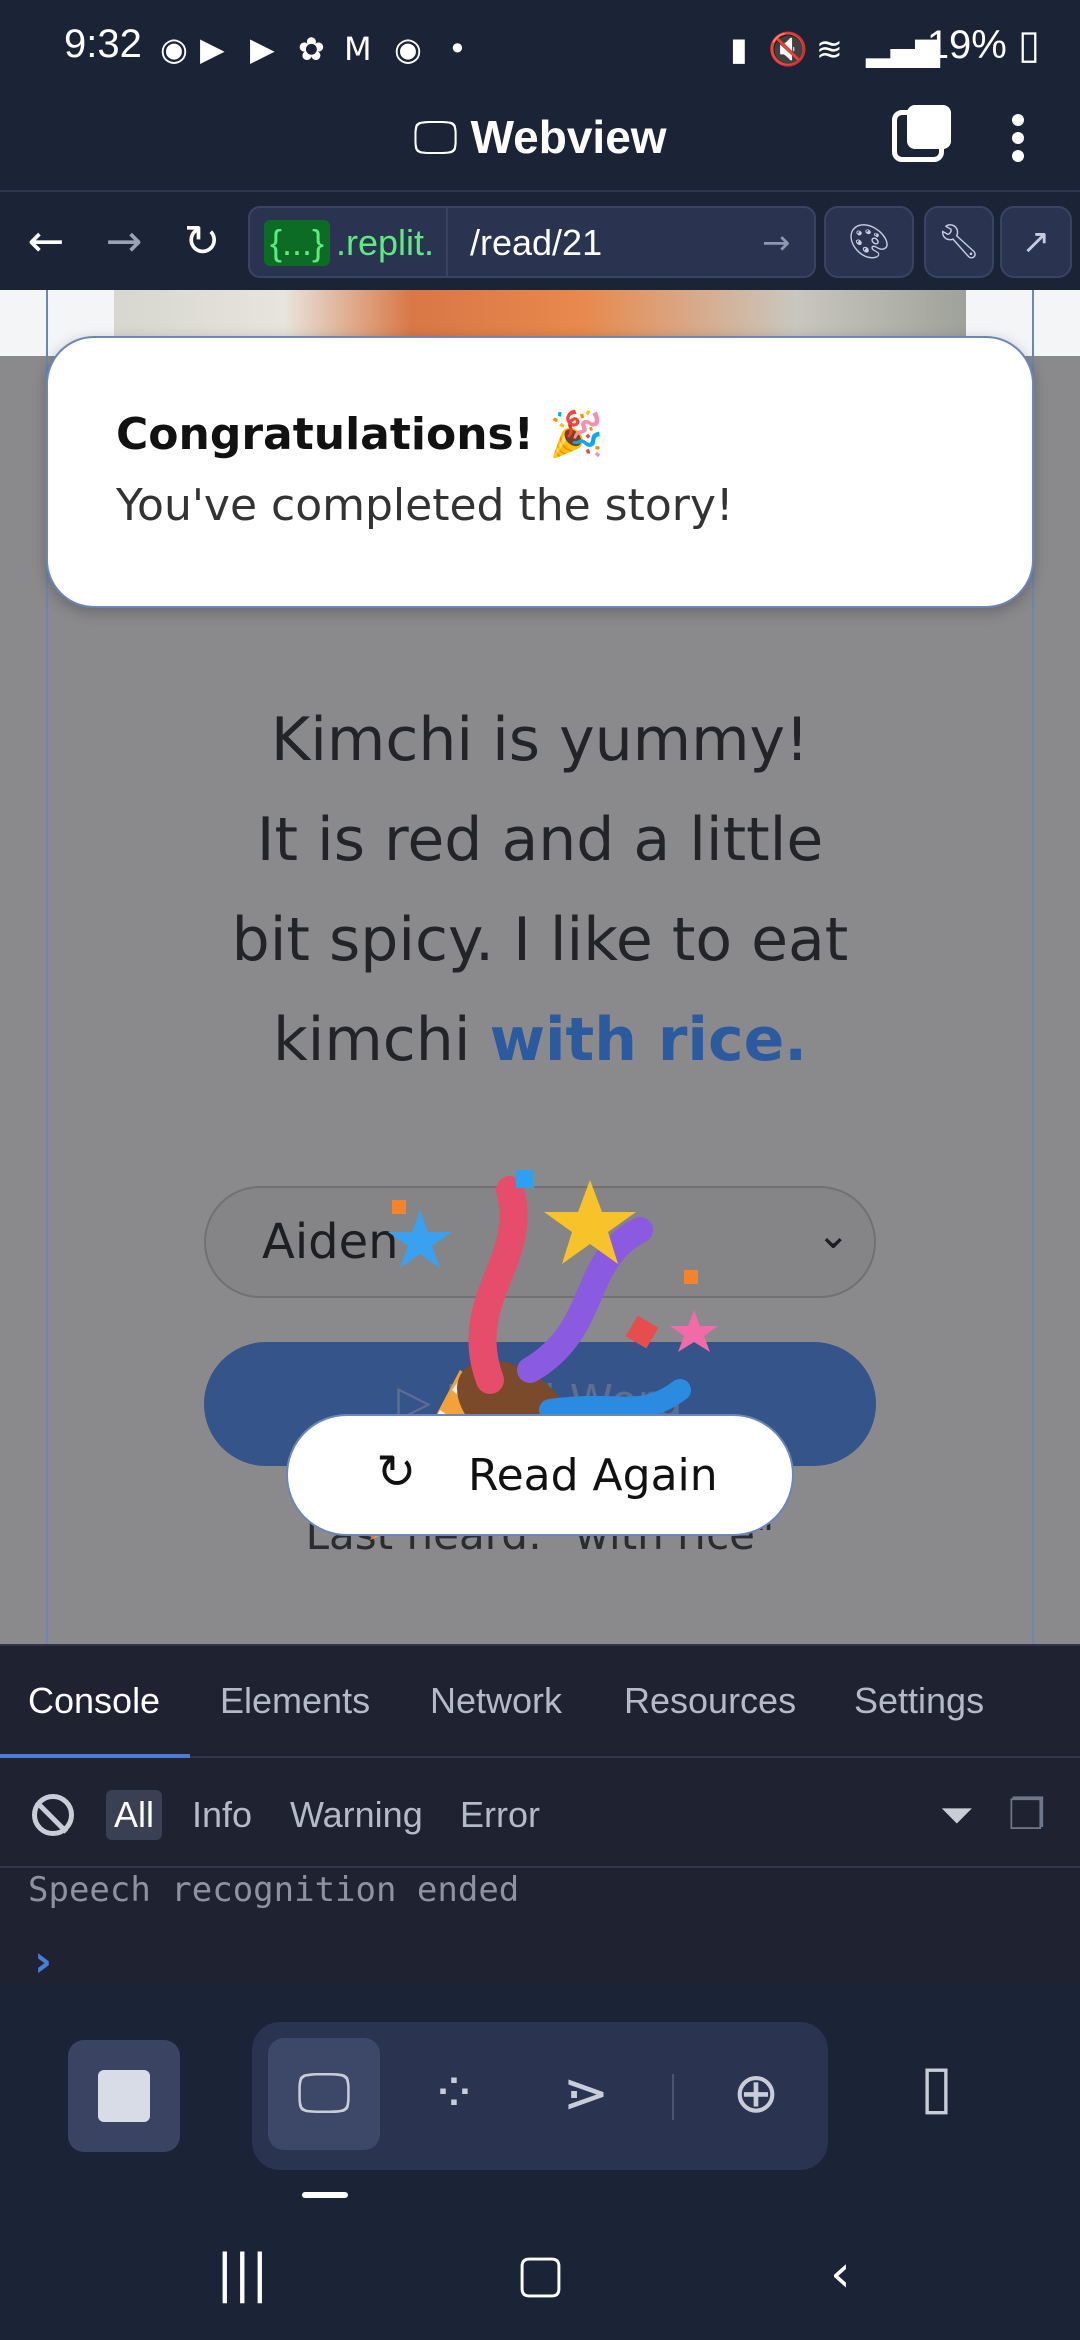 The image size is (1080, 2340). I want to click on read-again-button: ↻ Read Again, so click(540, 1475).